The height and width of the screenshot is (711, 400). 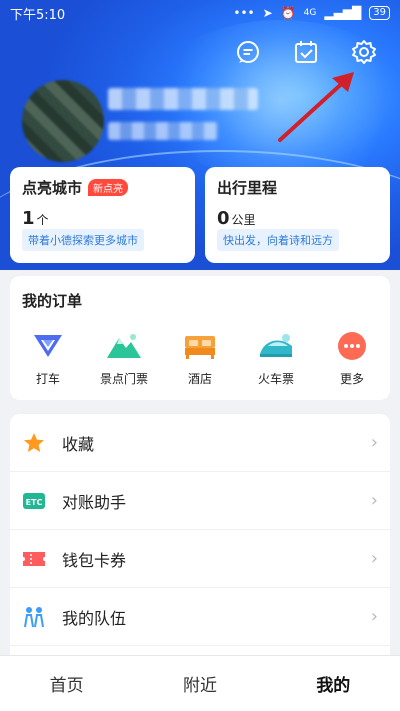 What do you see at coordinates (102, 215) in the screenshot?
I see `lit-cities-card: 点亮城市 新点亮 1个 带着小德探索更多城市` at bounding box center [102, 215].